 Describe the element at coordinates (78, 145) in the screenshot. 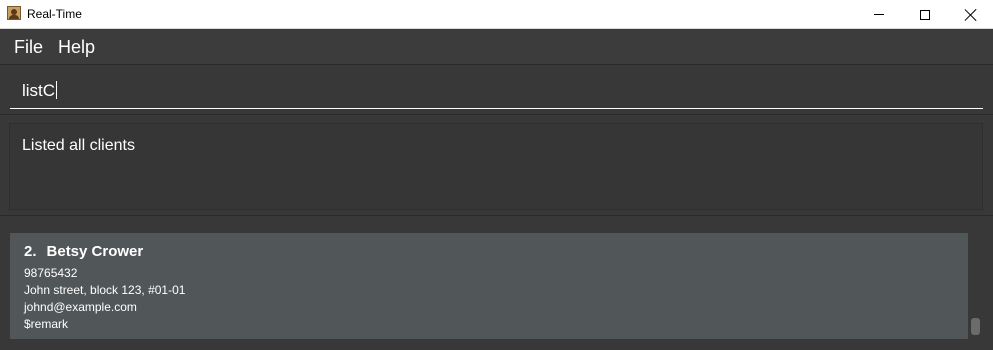

I see `result-text: Listed all clients` at that location.